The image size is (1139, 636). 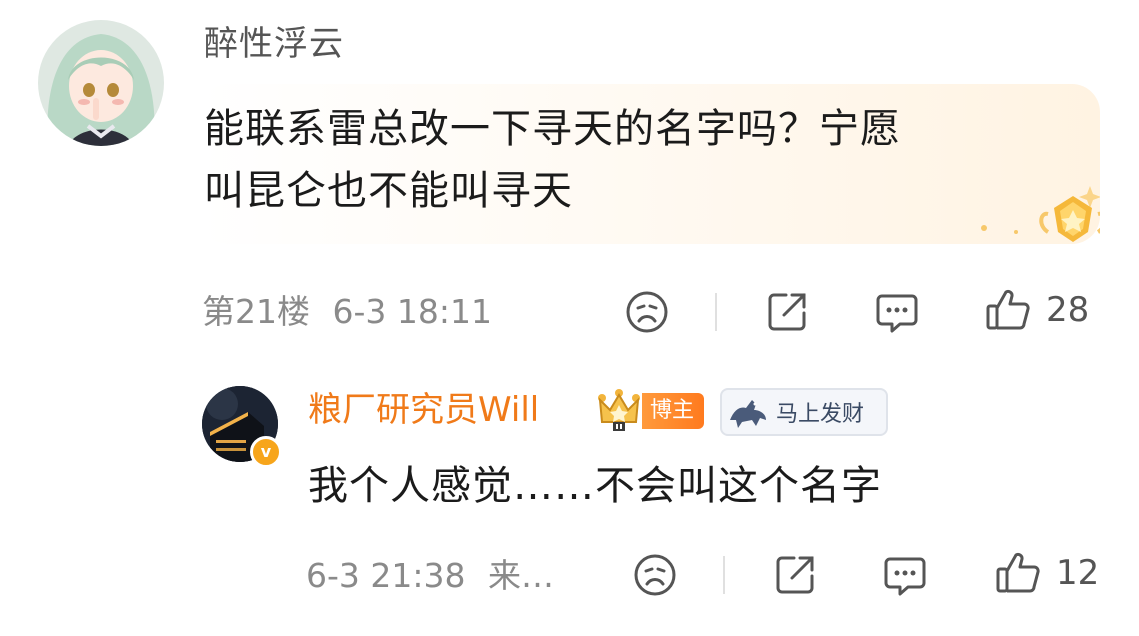 I want to click on reply-share-button, so click(x=795, y=575).